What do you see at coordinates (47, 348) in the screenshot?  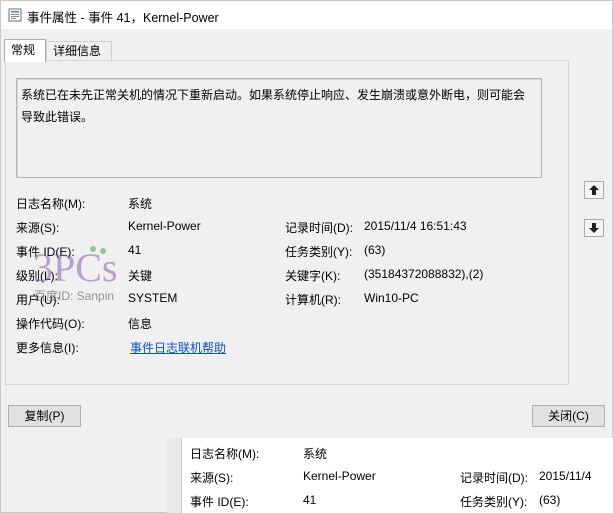 I see `more-info-label: 更多信息(I):` at bounding box center [47, 348].